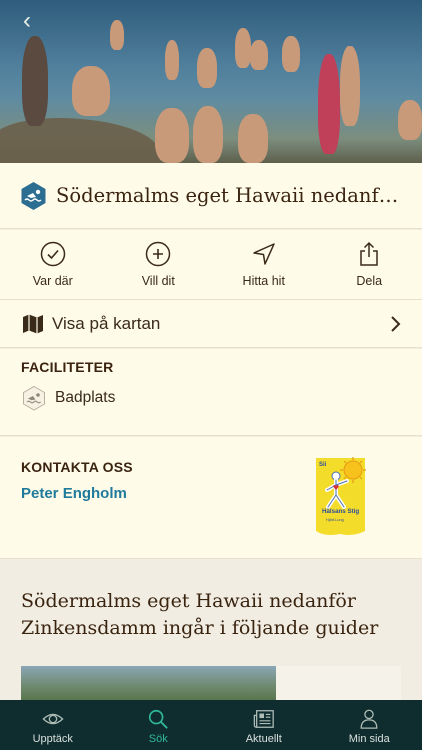  I want to click on search-icon, so click(159, 719).